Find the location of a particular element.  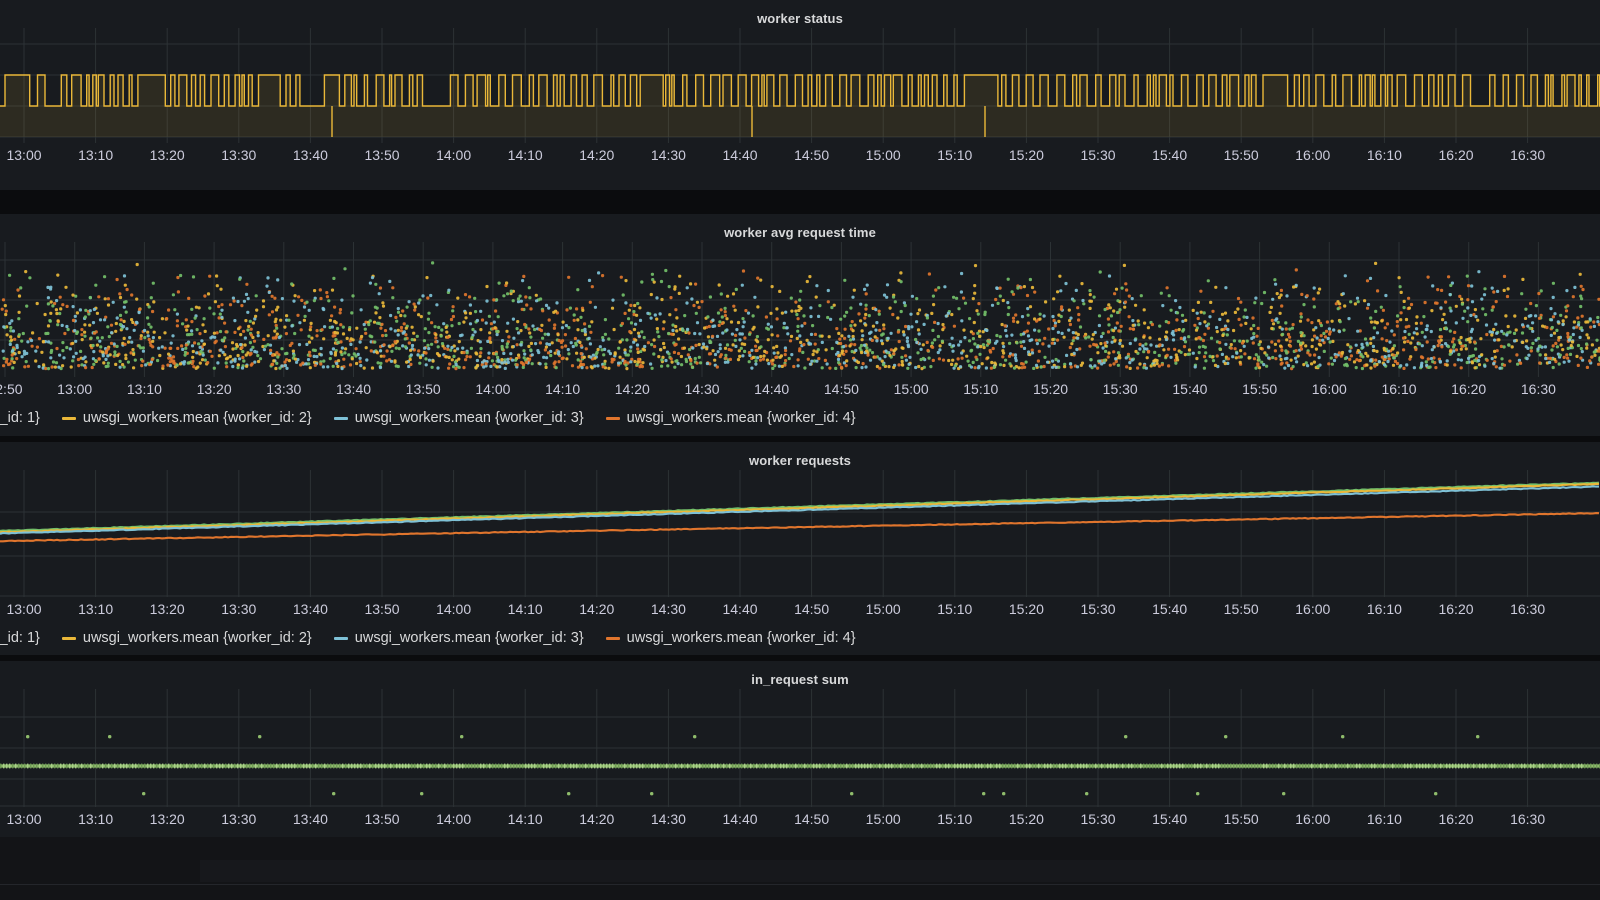

panel-title: worker requests is located at coordinates (800, 460).